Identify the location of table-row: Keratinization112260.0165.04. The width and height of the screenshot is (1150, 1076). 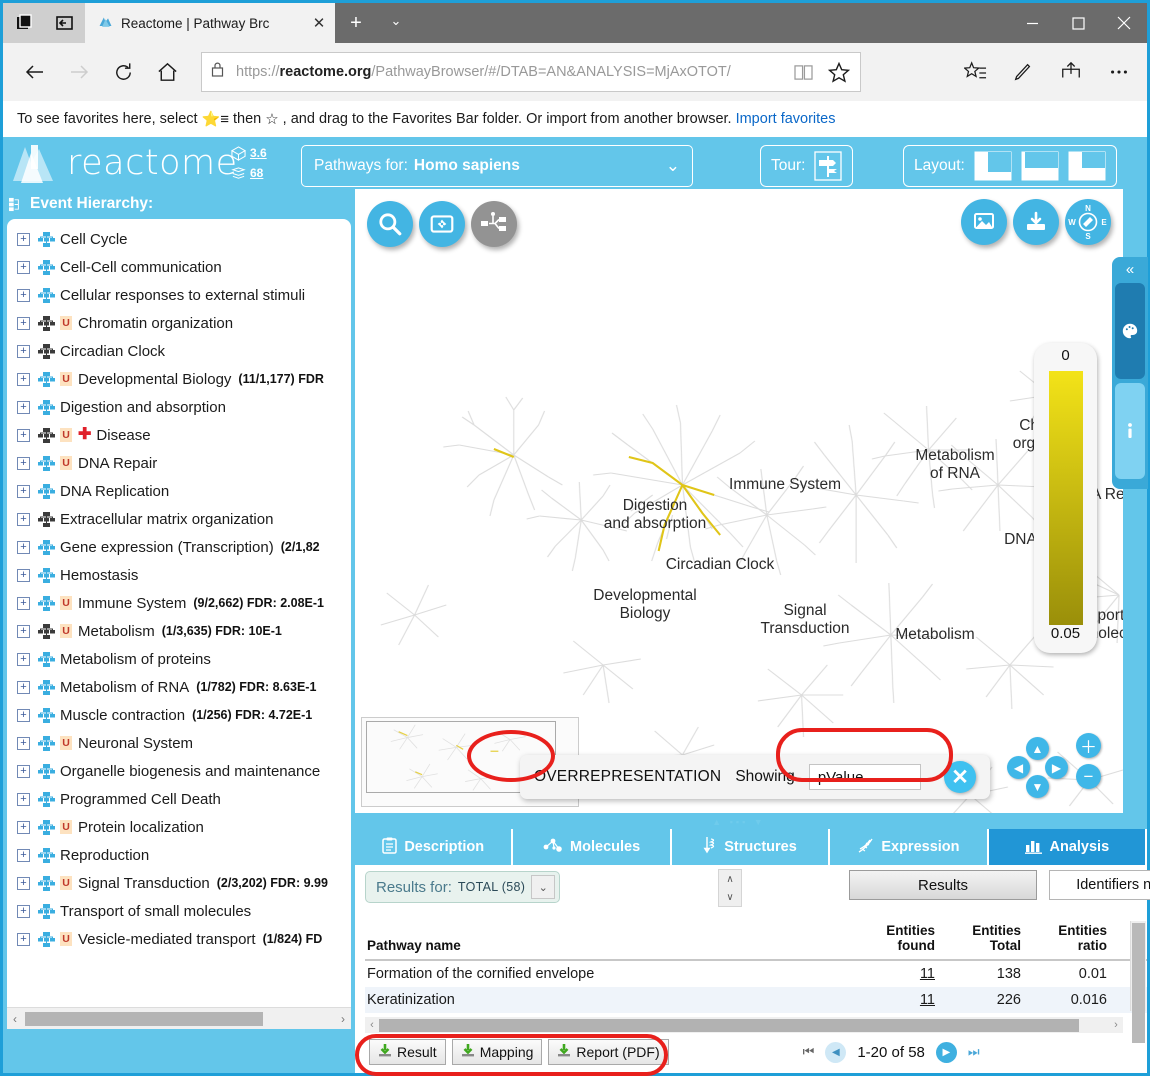
(756, 1000).